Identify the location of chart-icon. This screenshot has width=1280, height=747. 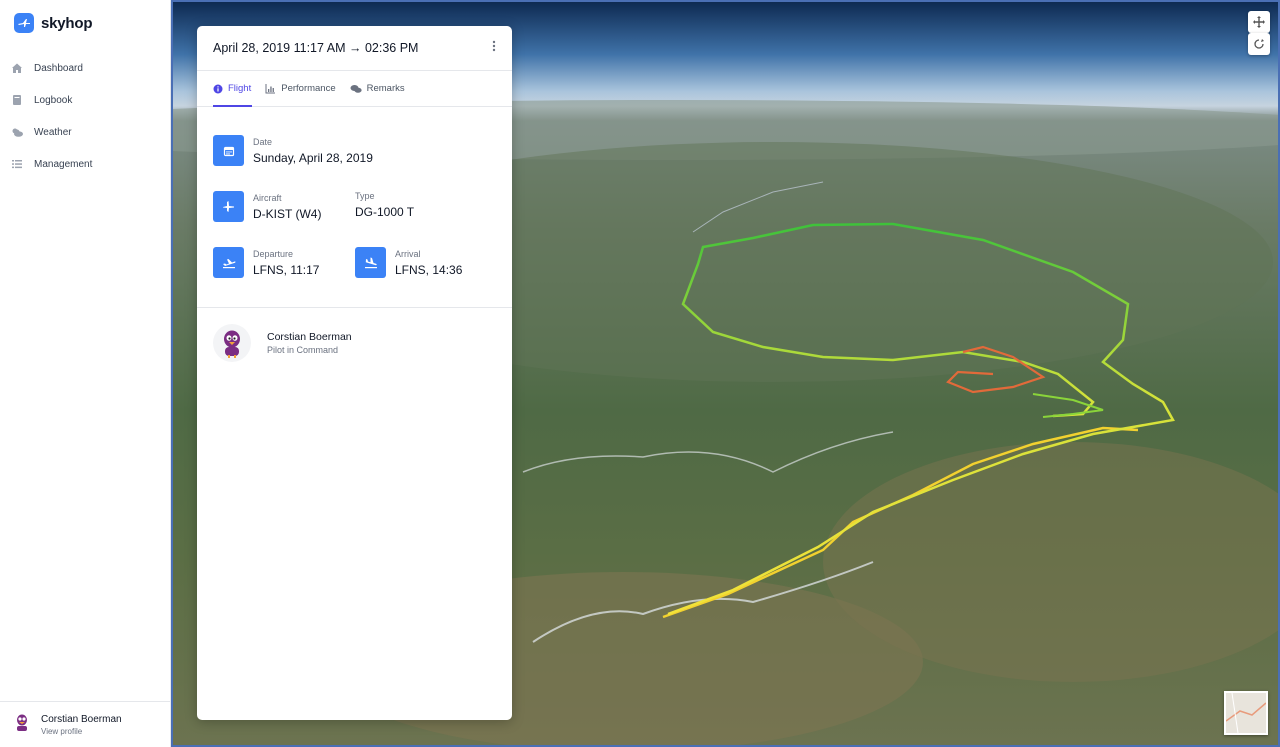
(270, 88).